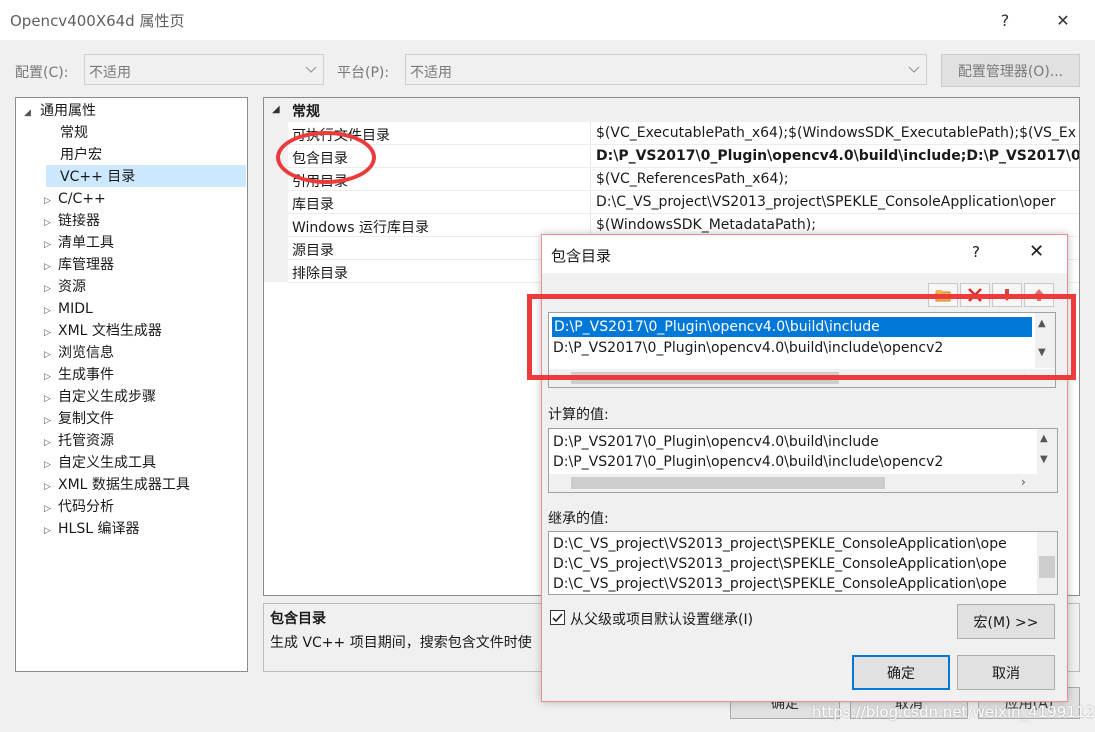 This screenshot has height=732, width=1095. Describe the element at coordinates (100, 397) in the screenshot. I see `tree-item: ▷ 自定义生成步骤` at that location.